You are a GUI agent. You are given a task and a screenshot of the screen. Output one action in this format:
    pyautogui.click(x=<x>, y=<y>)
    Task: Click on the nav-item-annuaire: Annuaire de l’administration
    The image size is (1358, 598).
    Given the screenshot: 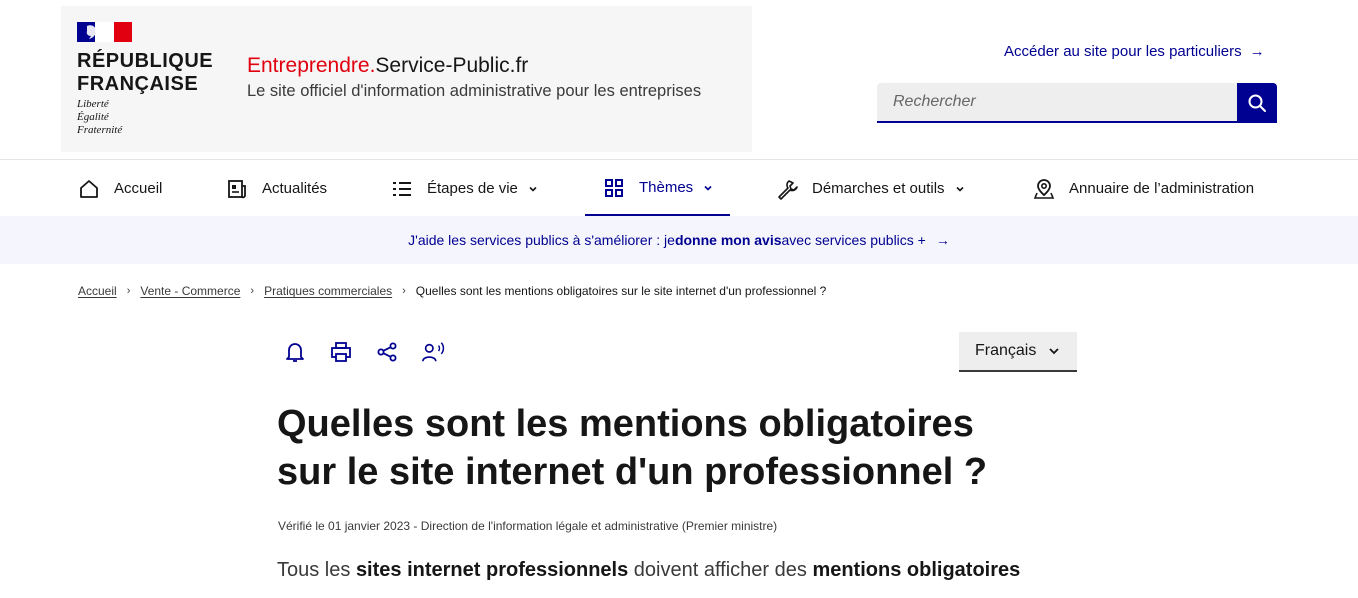 What is the action you would take?
    pyautogui.click(x=1143, y=188)
    